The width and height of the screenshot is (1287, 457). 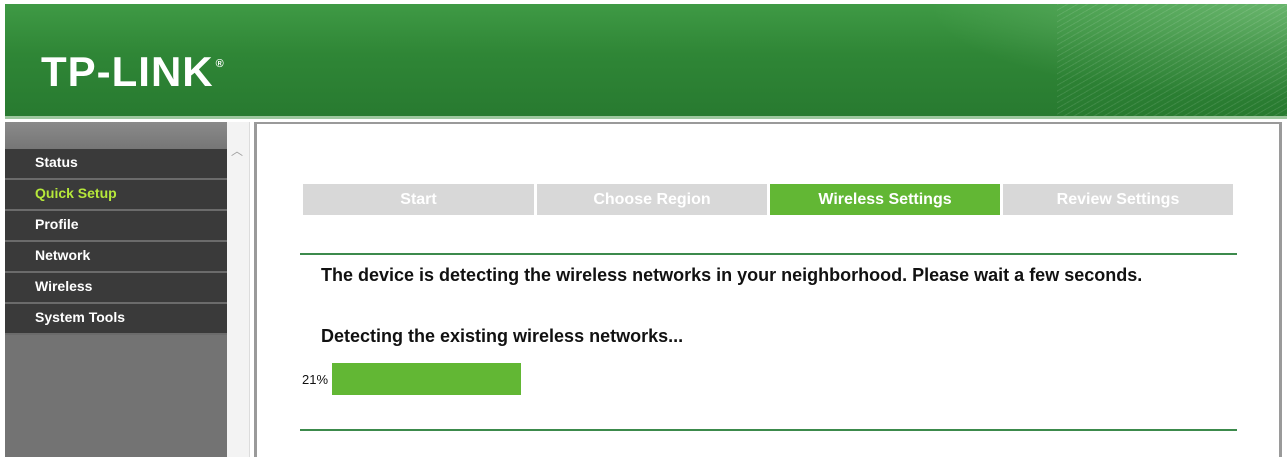 What do you see at coordinates (426, 379) in the screenshot?
I see `progress-bar` at bounding box center [426, 379].